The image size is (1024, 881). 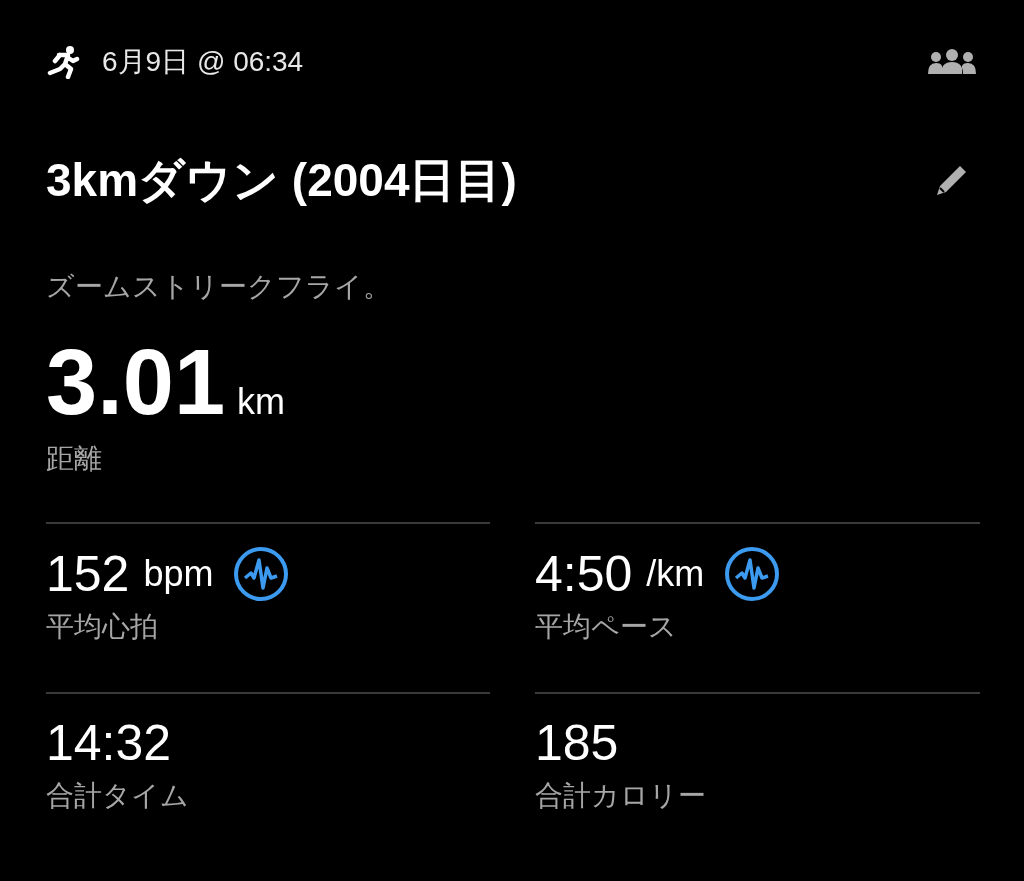 I want to click on activity-description: ズームストリークフライ。, so click(x=219, y=287).